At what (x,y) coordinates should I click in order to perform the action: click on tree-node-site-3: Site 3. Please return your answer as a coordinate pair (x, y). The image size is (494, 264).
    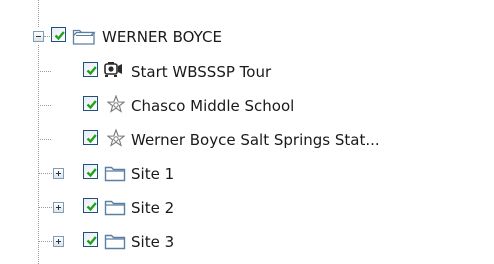
    Looking at the image, I should click on (247, 242).